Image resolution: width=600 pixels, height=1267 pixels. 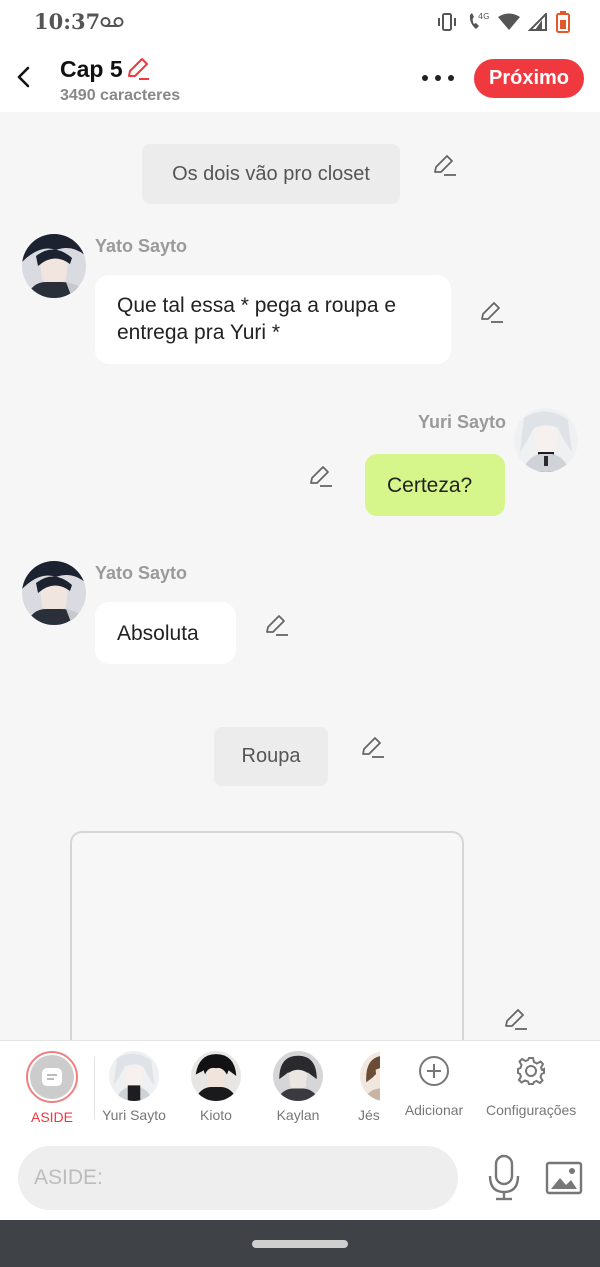 I want to click on narration-bubble: Os dois vão pro closet, so click(x=271, y=174).